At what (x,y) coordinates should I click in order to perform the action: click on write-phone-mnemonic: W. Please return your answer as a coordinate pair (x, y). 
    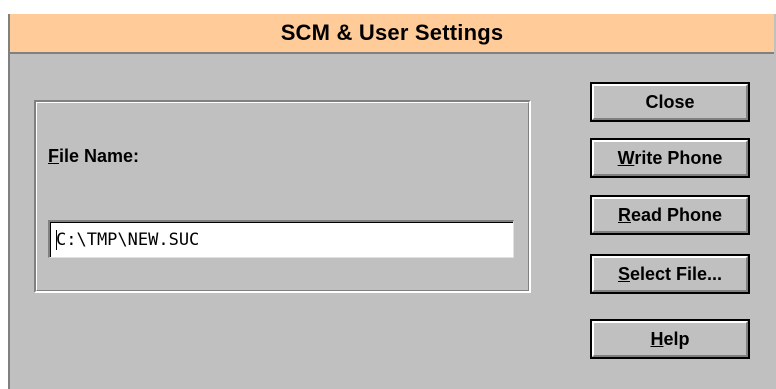
    Looking at the image, I should click on (626, 157).